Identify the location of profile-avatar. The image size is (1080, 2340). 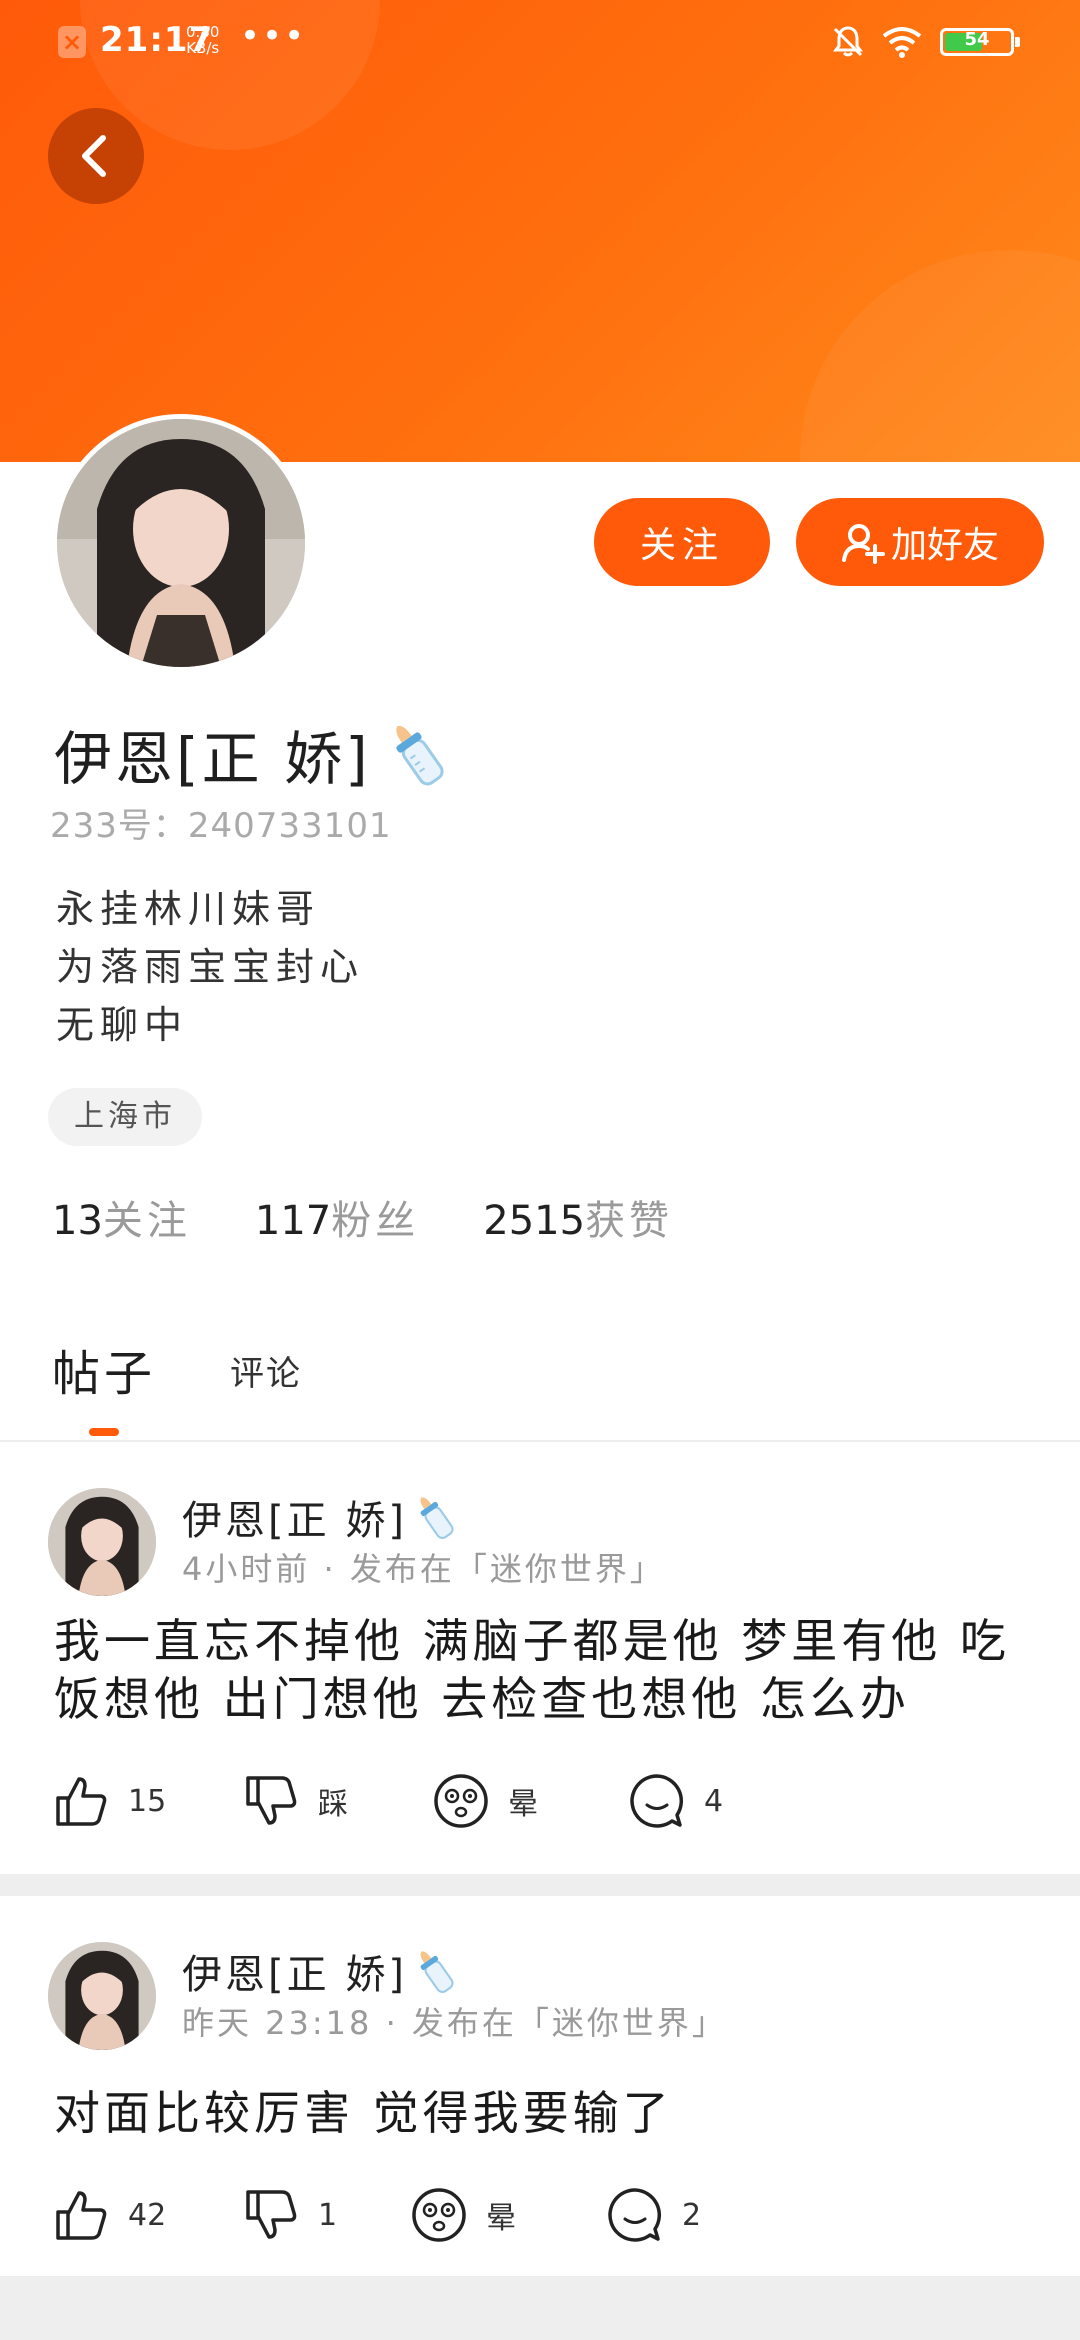
(181, 543).